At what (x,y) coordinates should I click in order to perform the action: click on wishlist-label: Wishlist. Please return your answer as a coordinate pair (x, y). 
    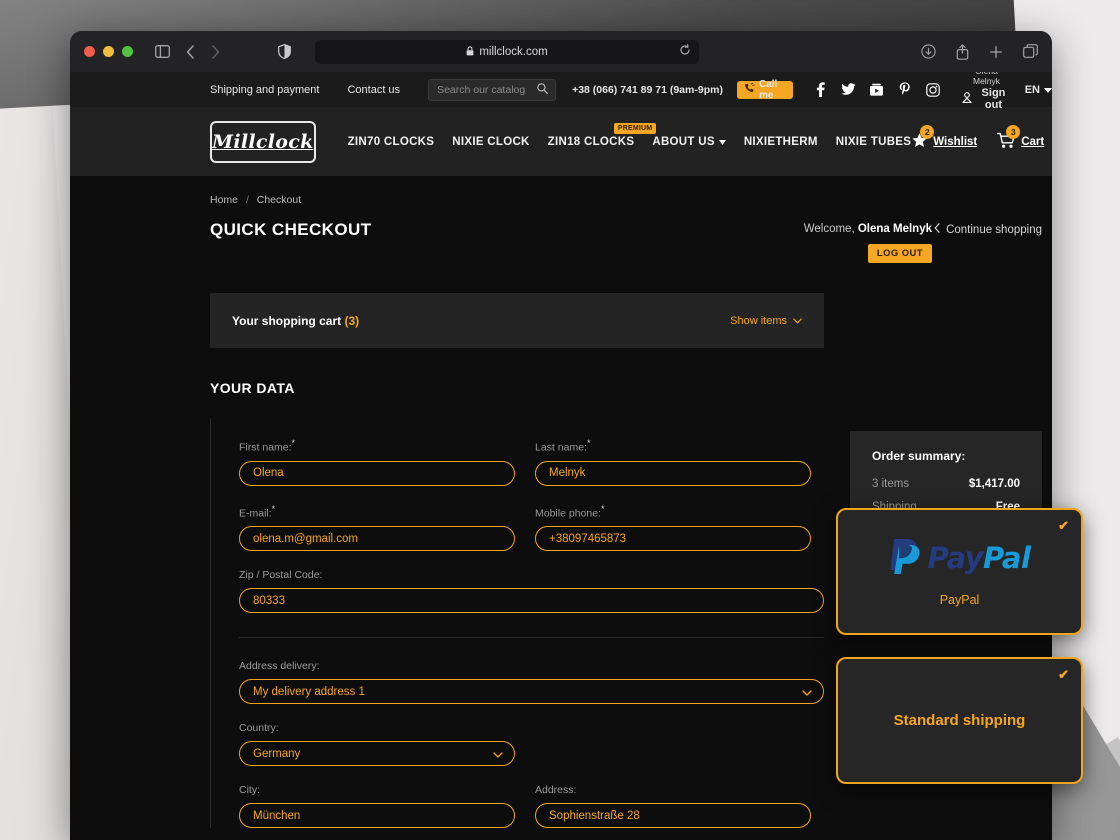
    Looking at the image, I should click on (955, 141).